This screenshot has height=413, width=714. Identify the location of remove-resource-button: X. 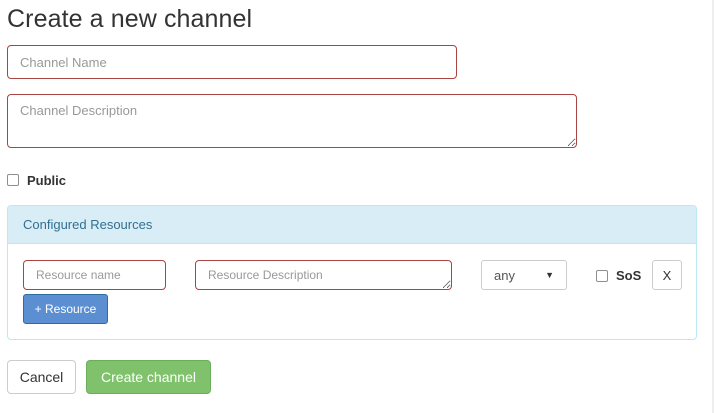
(667, 275).